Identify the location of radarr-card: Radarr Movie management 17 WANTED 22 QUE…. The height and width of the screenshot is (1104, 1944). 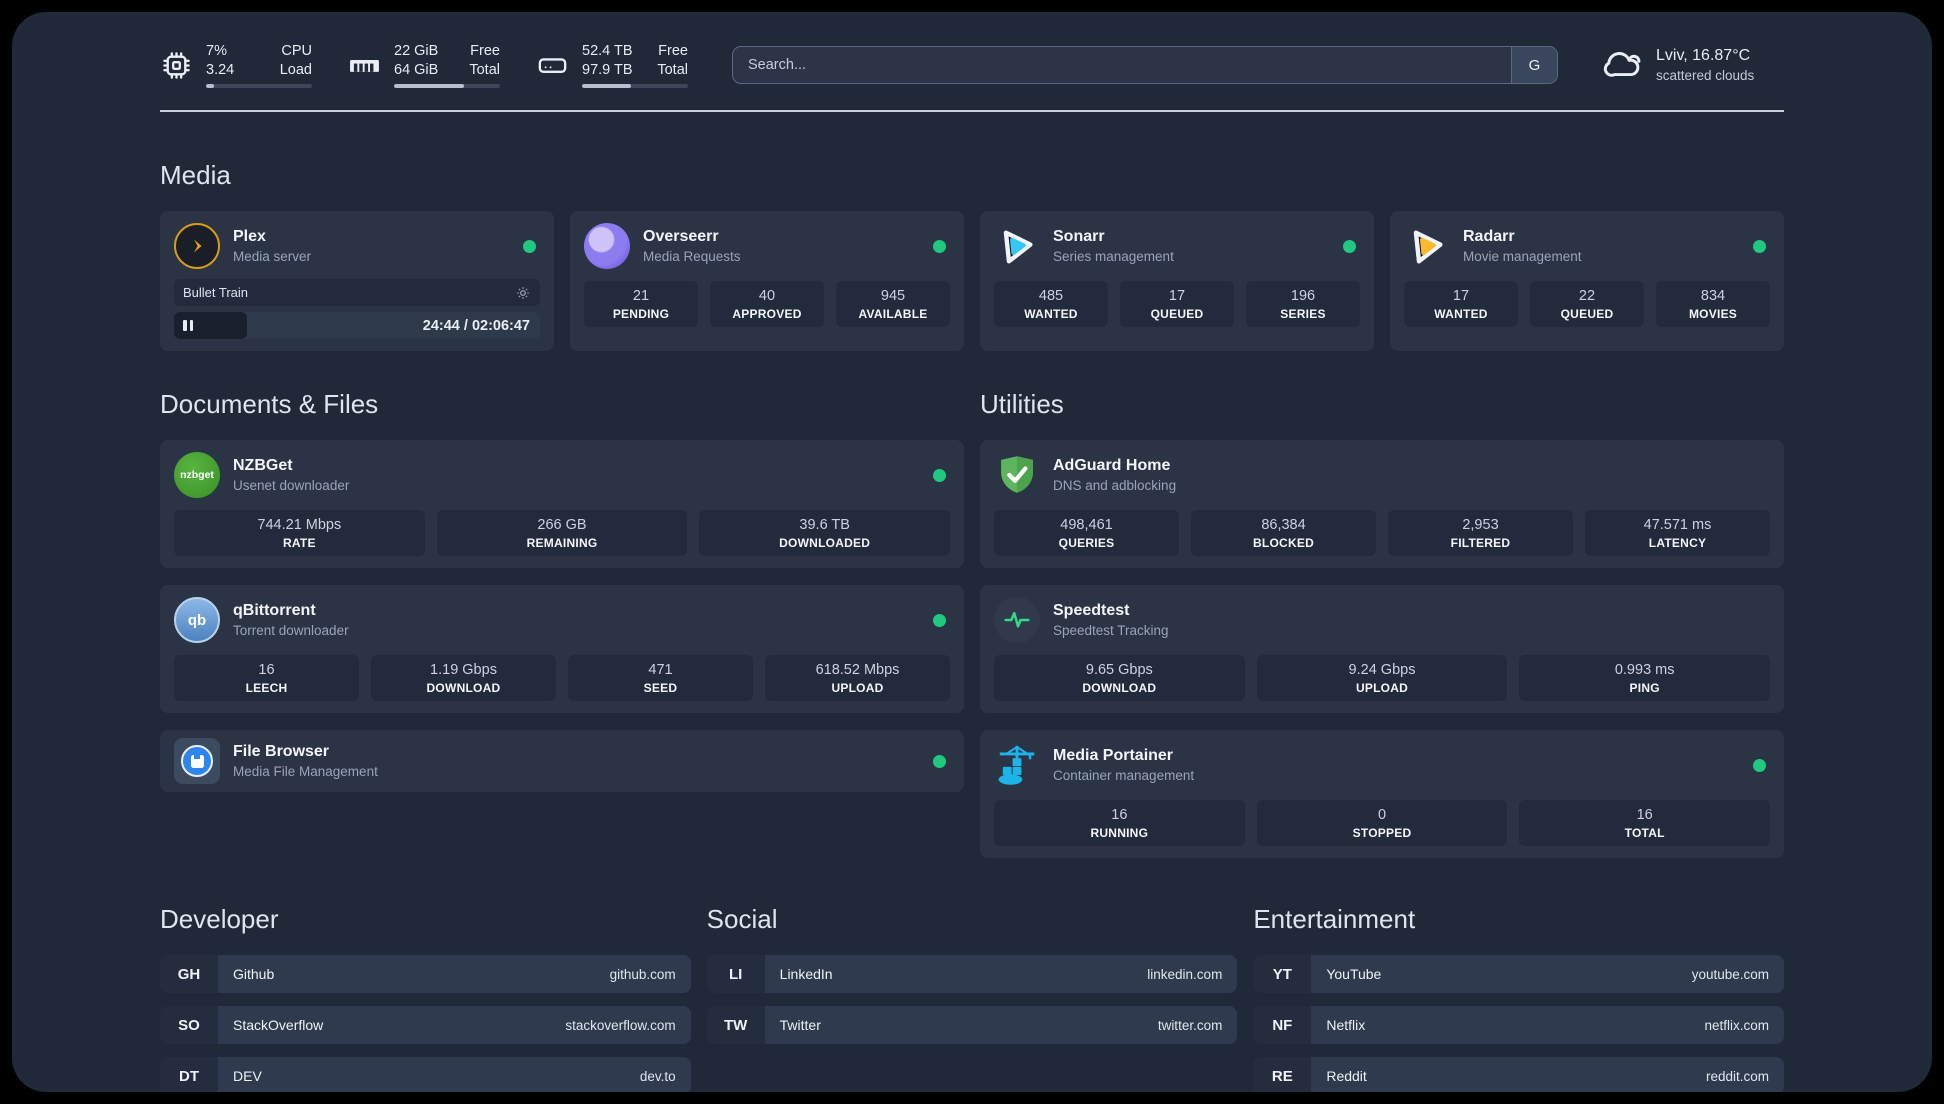
(1587, 281).